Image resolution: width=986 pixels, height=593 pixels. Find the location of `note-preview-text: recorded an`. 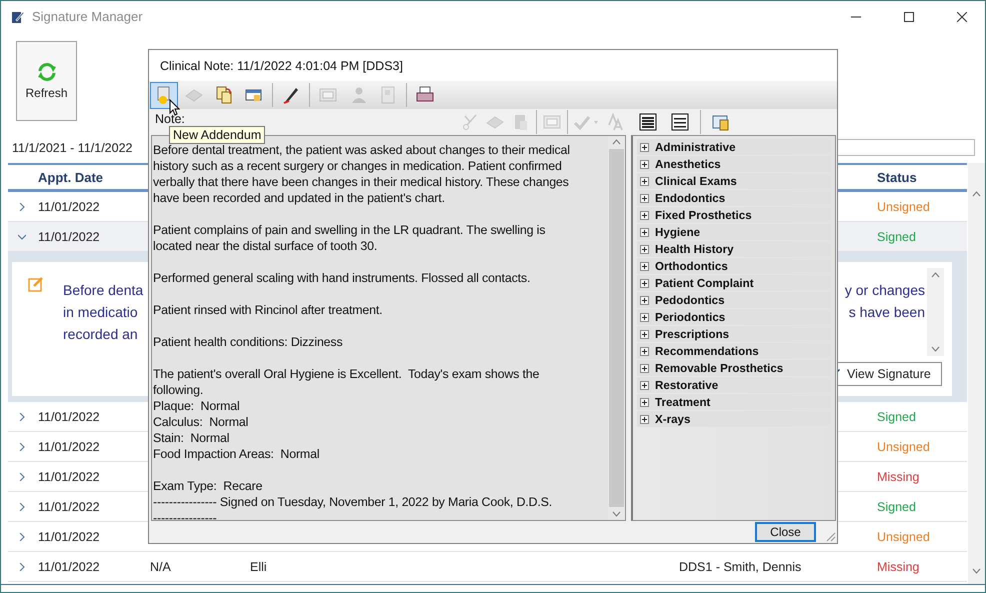

note-preview-text: recorded an is located at coordinates (100, 334).